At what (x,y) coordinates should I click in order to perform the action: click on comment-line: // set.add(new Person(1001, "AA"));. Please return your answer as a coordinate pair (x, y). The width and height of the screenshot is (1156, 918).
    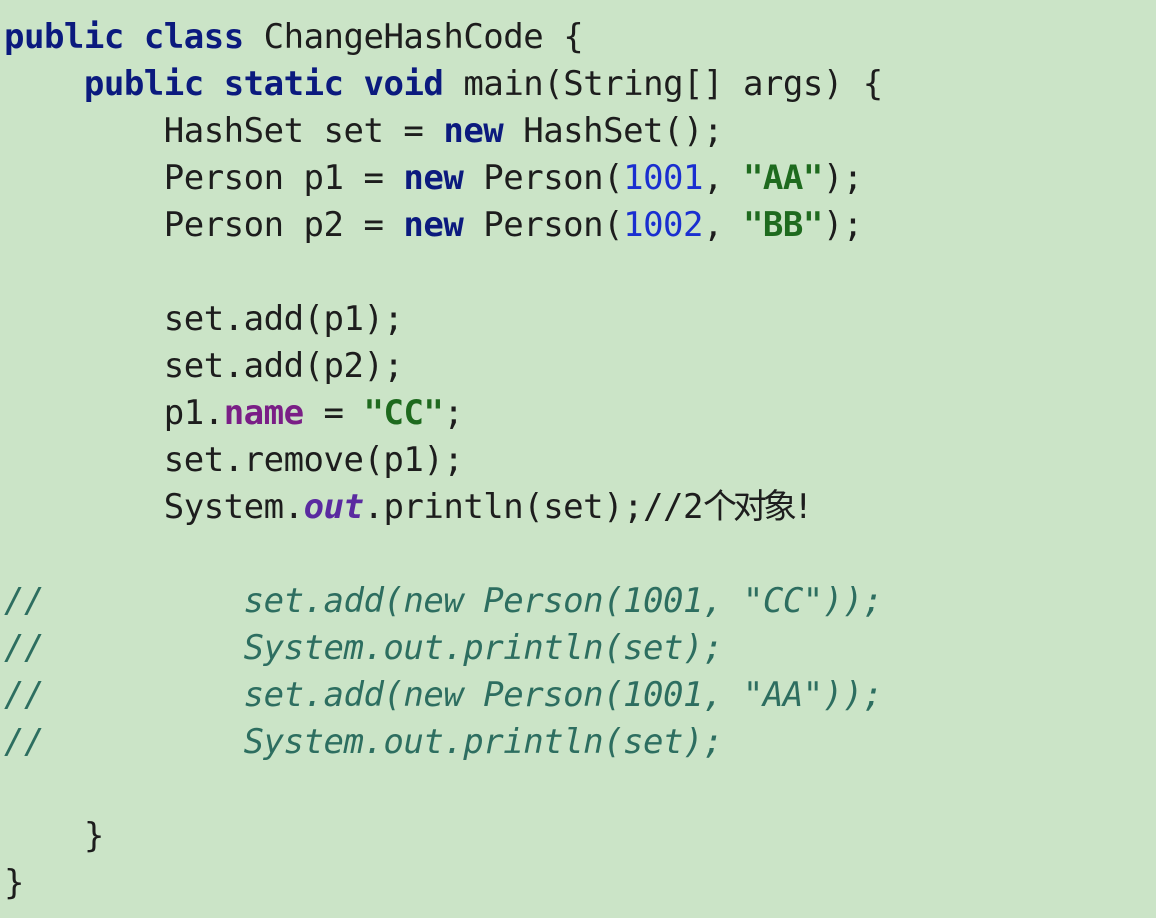
    Looking at the image, I should click on (443, 695).